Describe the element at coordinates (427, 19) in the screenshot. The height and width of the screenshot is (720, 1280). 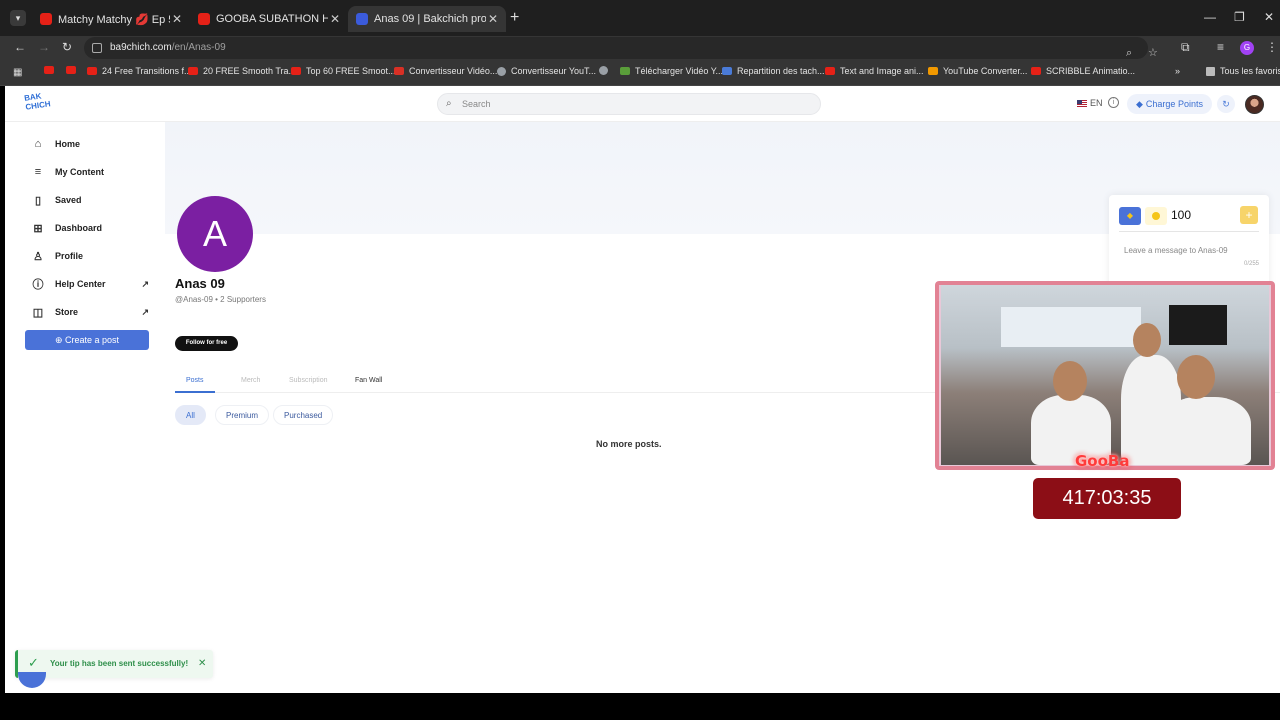
I see `browser-tab-3-active: Anas 09 | Bakchich profile | Bakc ✕` at that location.